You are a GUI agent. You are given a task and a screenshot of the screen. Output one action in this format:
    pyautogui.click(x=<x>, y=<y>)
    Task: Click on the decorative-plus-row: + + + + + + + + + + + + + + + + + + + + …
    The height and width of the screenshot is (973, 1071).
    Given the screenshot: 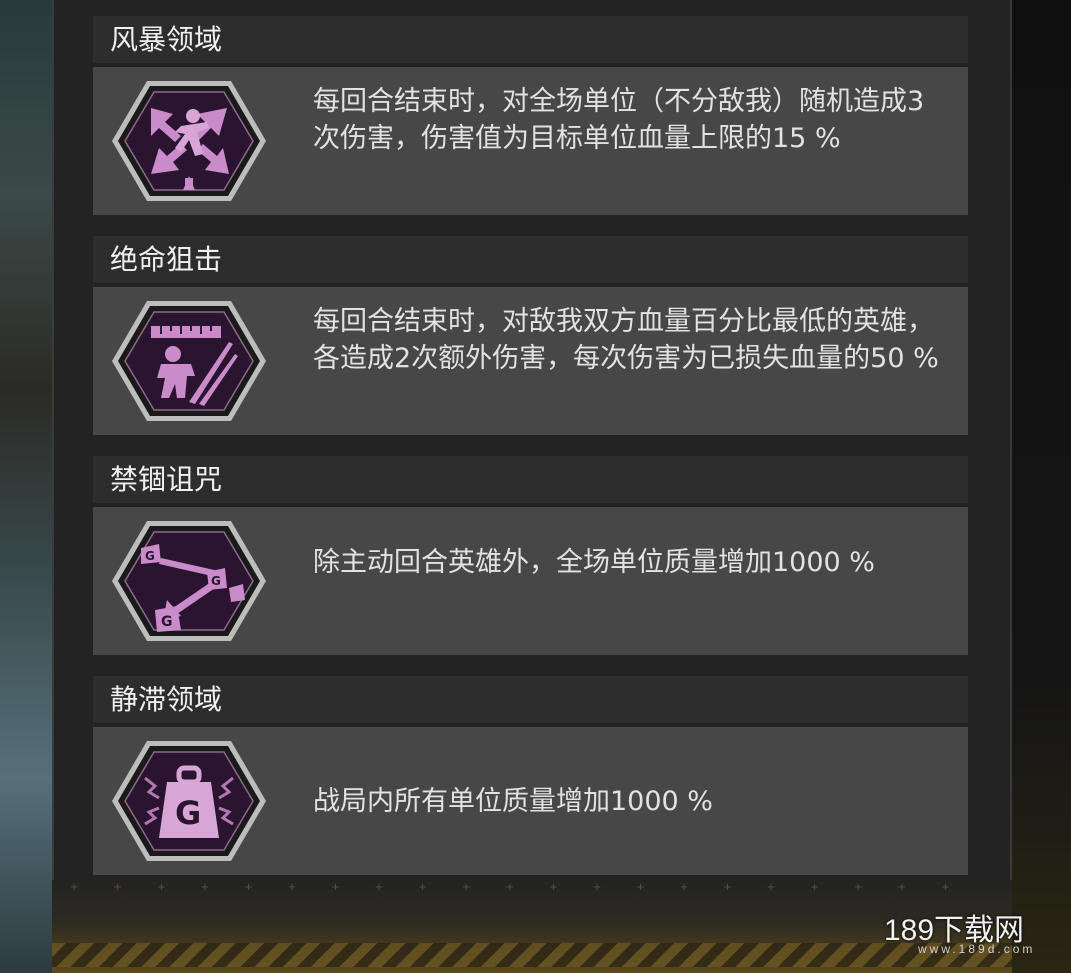 What is the action you would take?
    pyautogui.click(x=520, y=887)
    